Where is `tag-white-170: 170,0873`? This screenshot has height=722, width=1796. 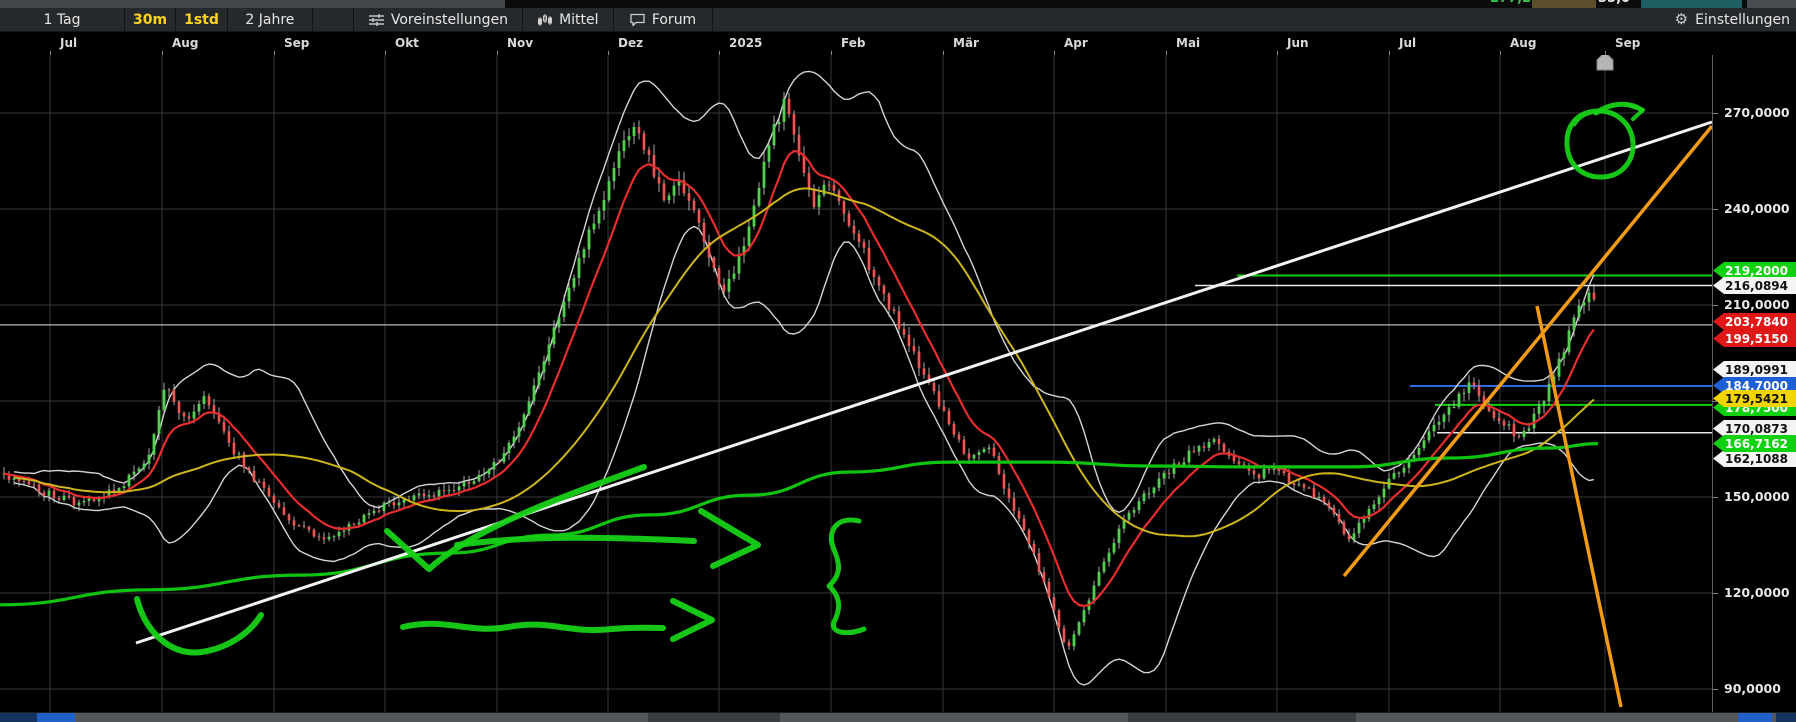
tag-white-170: 170,0873 is located at coordinates (1754, 428).